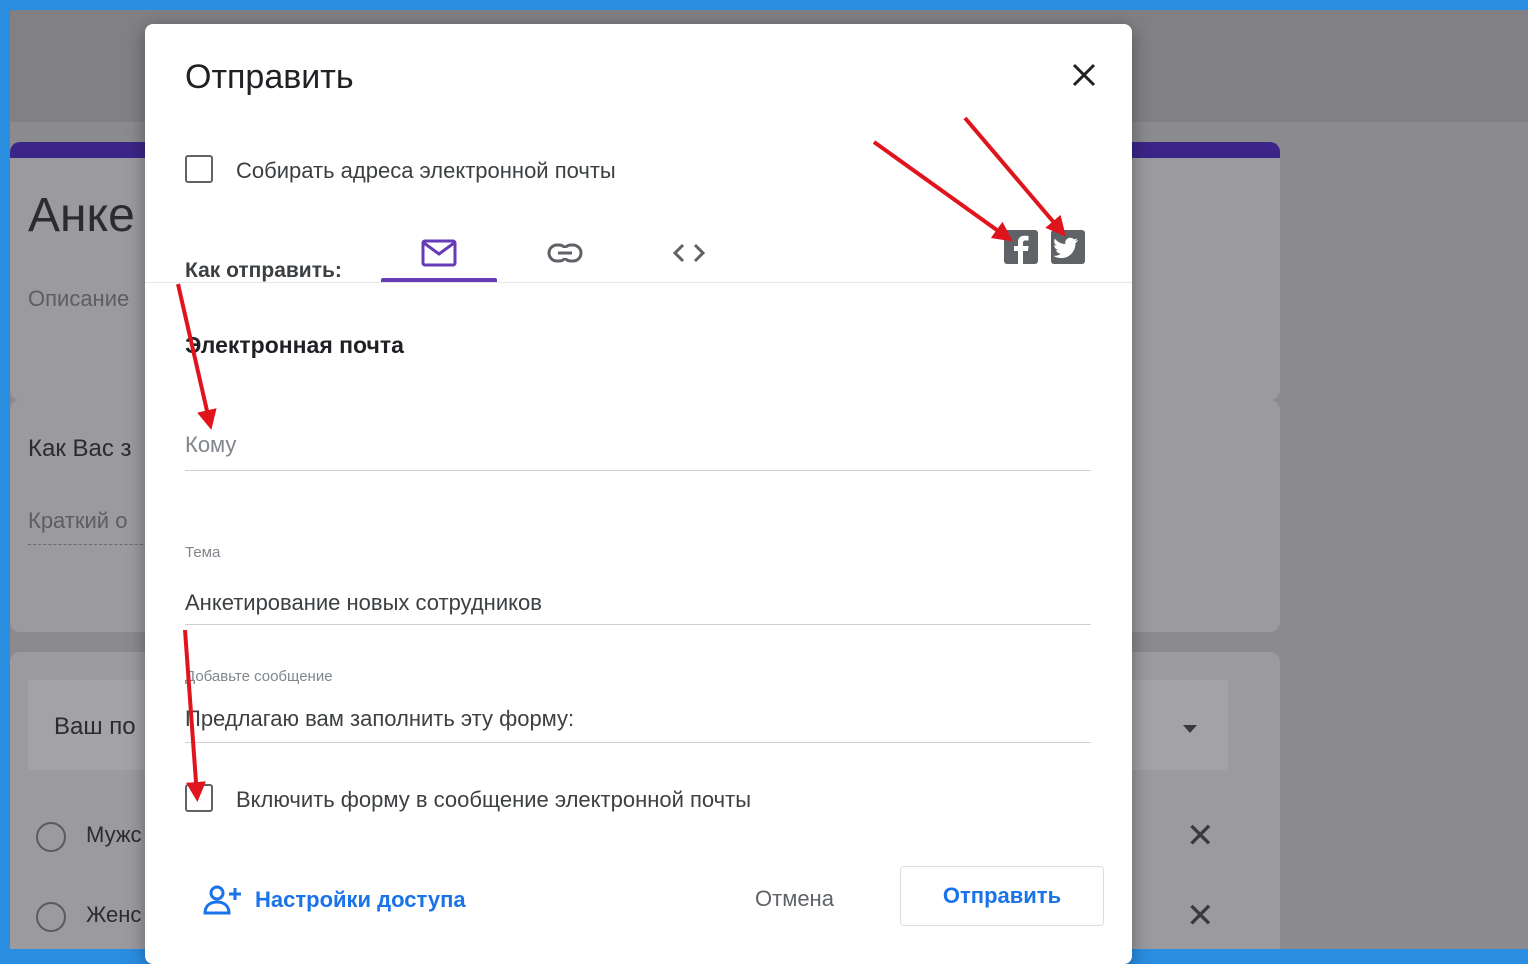 Image resolution: width=1528 pixels, height=964 pixels. I want to click on send-button: Отправить, so click(1002, 896).